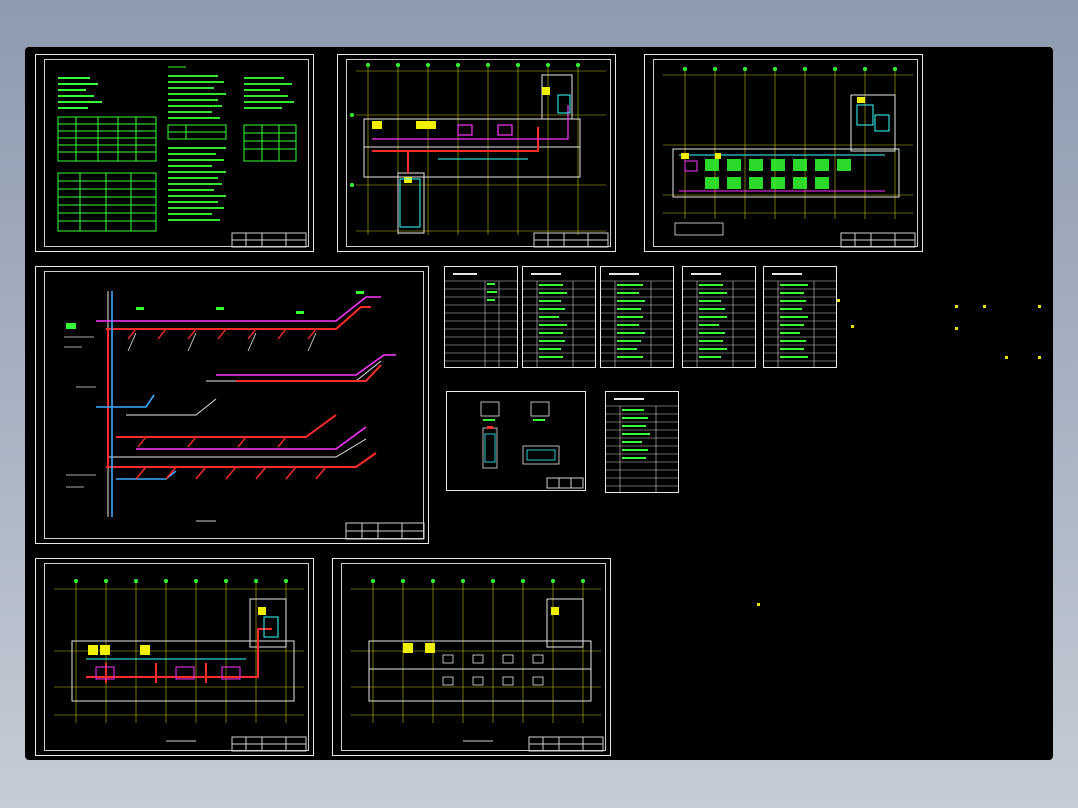  I want to click on sheet-floor-plan-right, so click(783, 153).